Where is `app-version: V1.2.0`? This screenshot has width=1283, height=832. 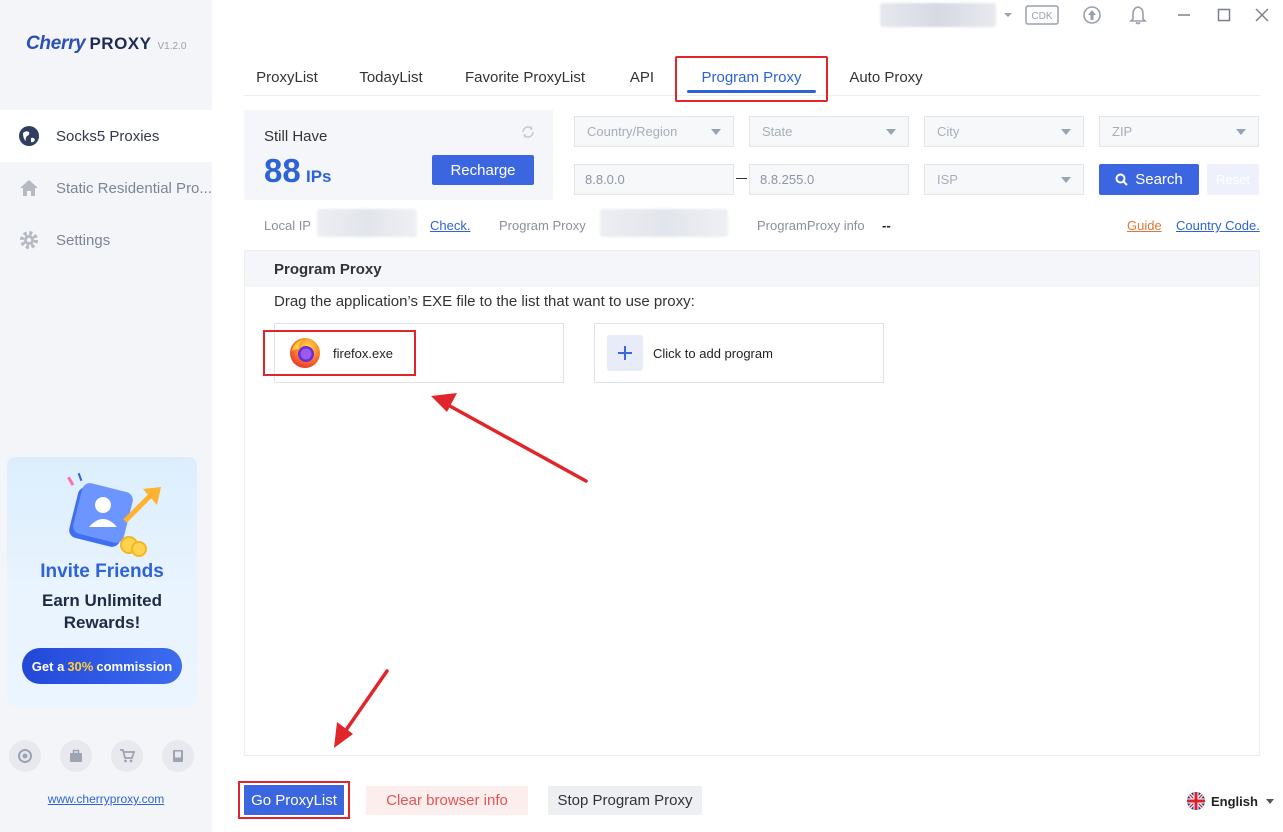 app-version: V1.2.0 is located at coordinates (172, 46).